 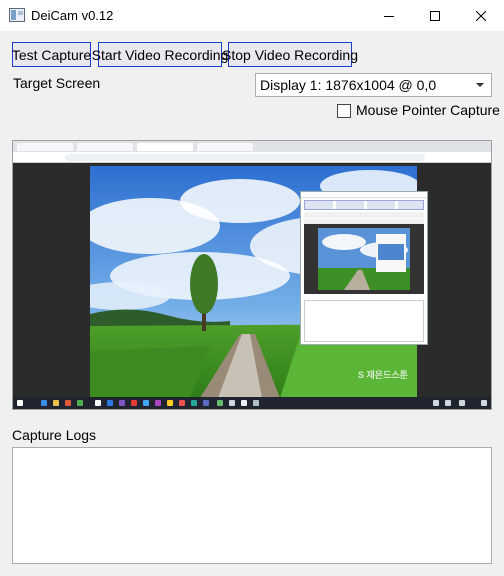 What do you see at coordinates (364, 215) in the screenshot?
I see `preview-nested-options` at bounding box center [364, 215].